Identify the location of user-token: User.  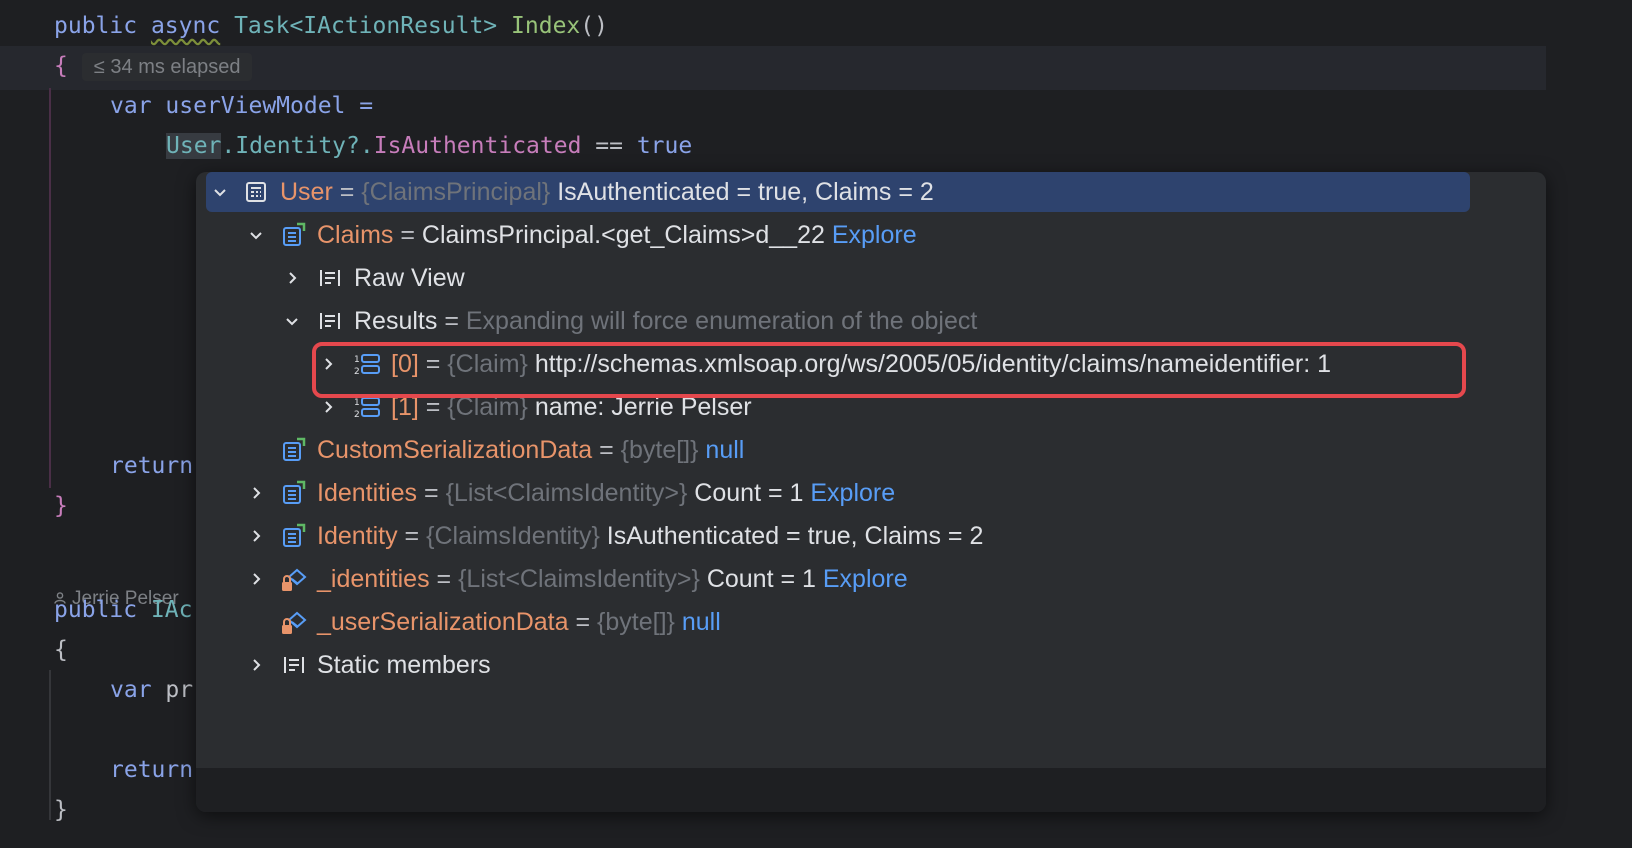
(194, 146).